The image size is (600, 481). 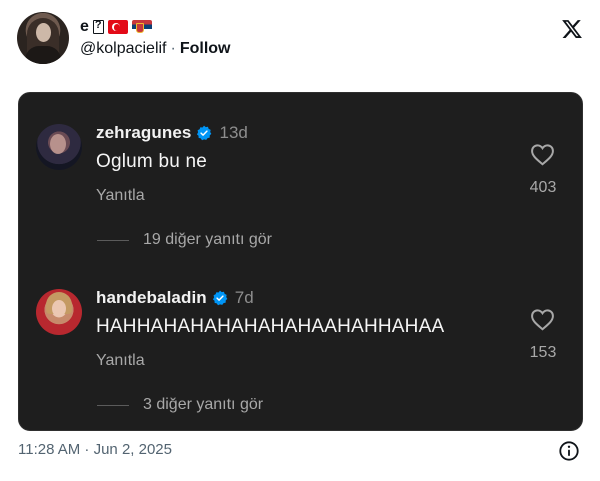 I want to click on author-handle: @kolpacielif, so click(x=123, y=49).